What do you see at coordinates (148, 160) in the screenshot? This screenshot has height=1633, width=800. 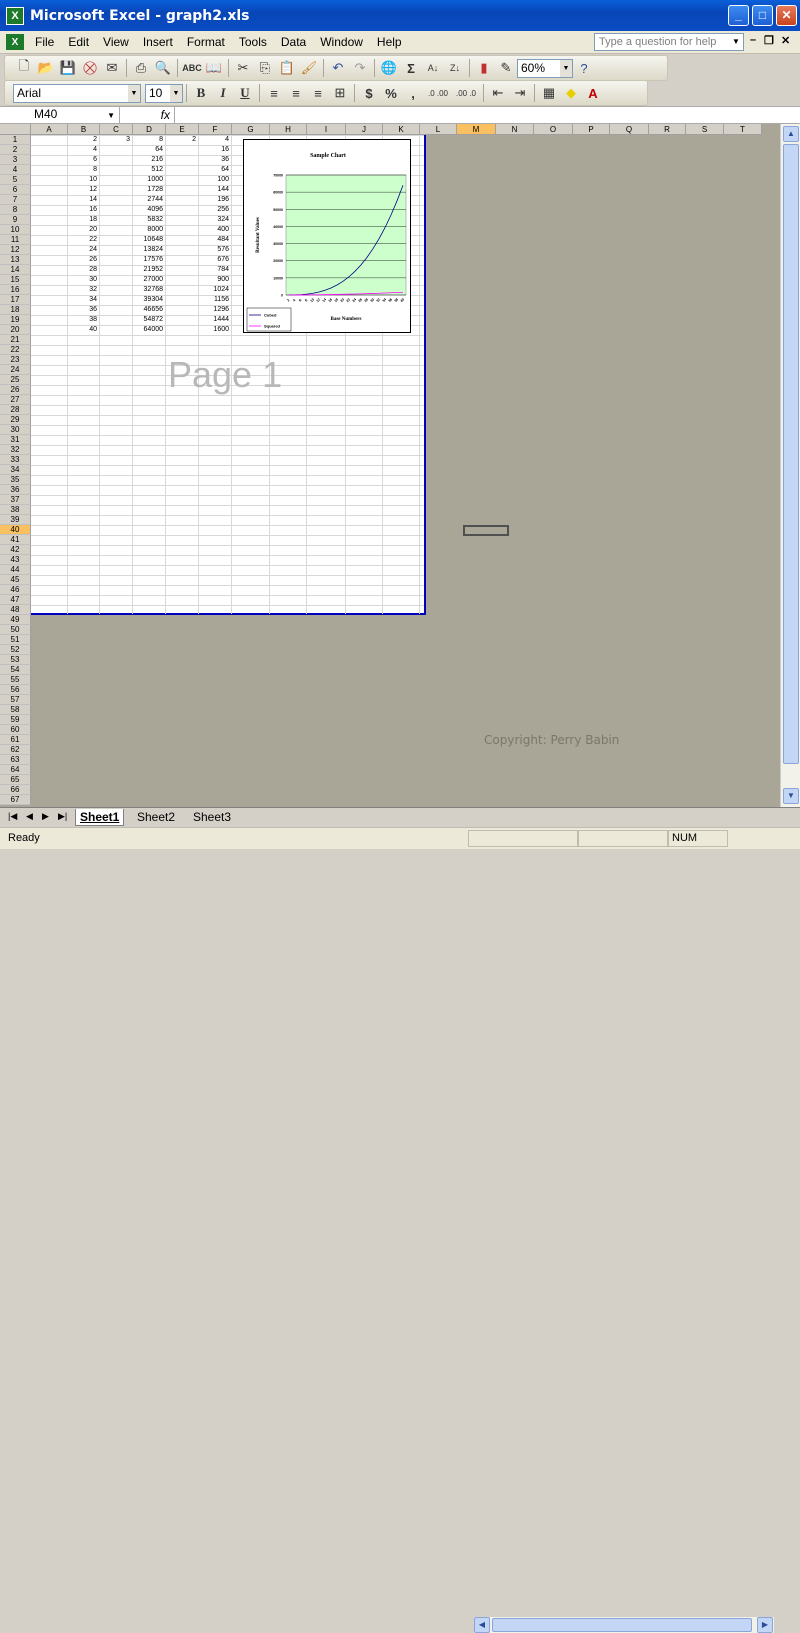 I see `cell-d3: 216` at bounding box center [148, 160].